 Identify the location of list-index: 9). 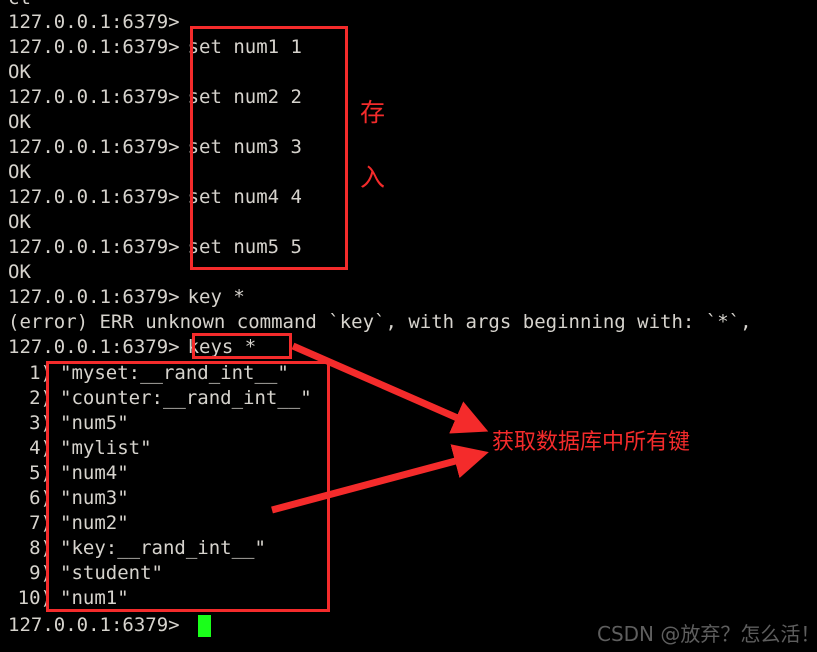
(40, 573).